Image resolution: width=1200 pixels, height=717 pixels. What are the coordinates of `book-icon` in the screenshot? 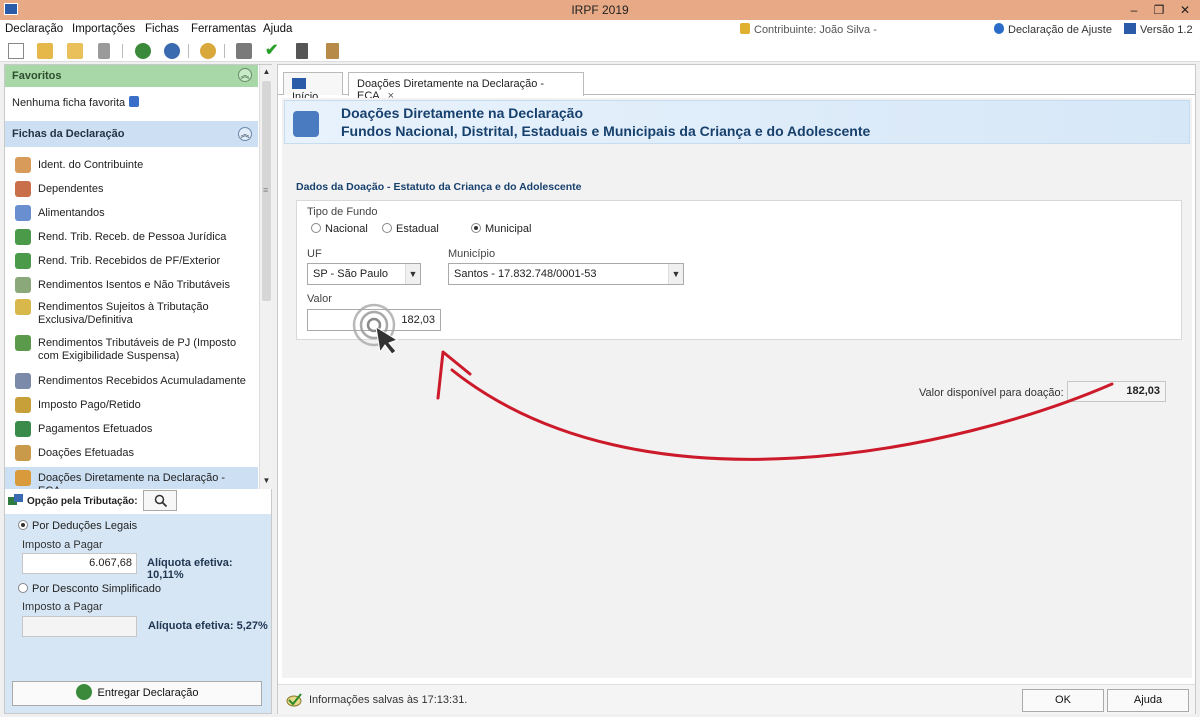 It's located at (332, 51).